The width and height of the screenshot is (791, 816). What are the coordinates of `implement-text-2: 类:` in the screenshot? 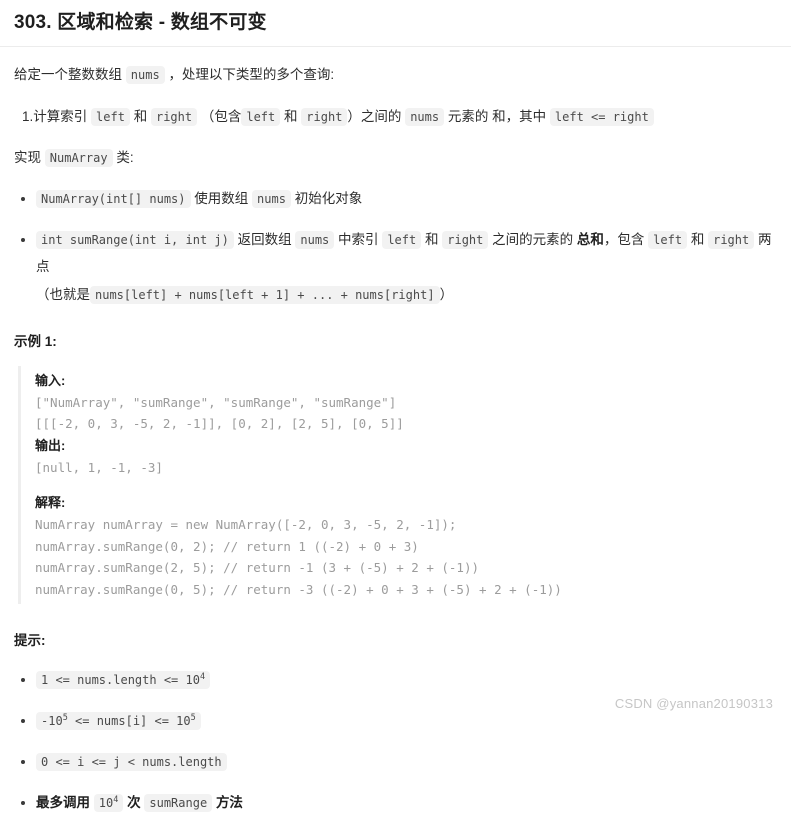 It's located at (125, 158).